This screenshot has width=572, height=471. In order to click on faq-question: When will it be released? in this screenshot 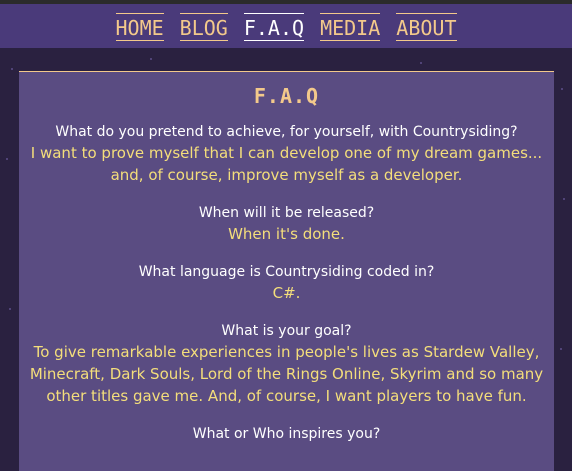, I will do `click(286, 213)`.